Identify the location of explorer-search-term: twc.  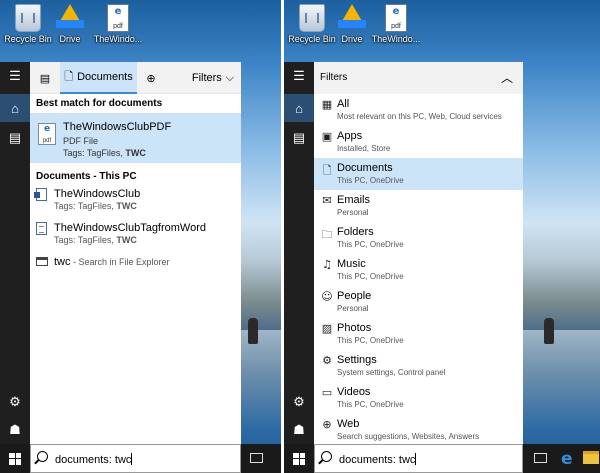
(62, 262).